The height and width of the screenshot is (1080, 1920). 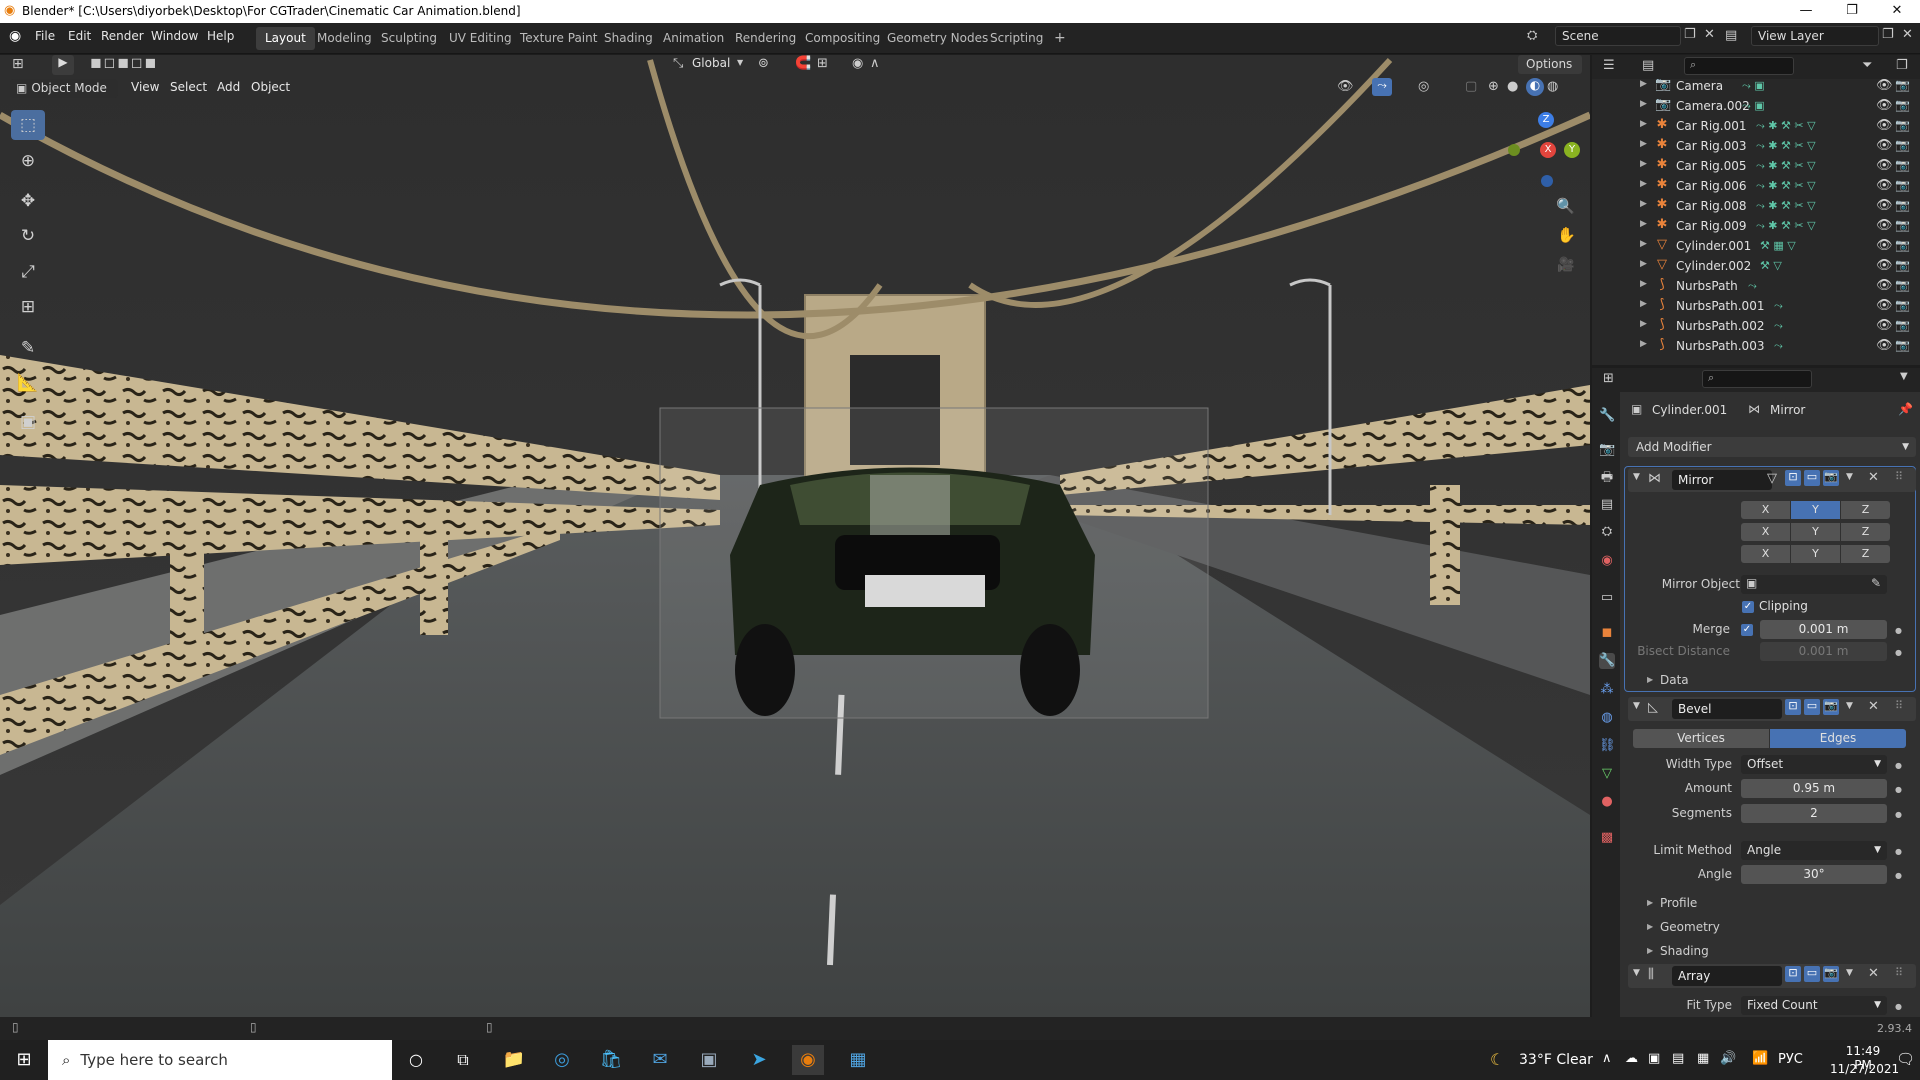 What do you see at coordinates (1678, 1058) in the screenshot?
I see `tray-app2-icon: ▤` at bounding box center [1678, 1058].